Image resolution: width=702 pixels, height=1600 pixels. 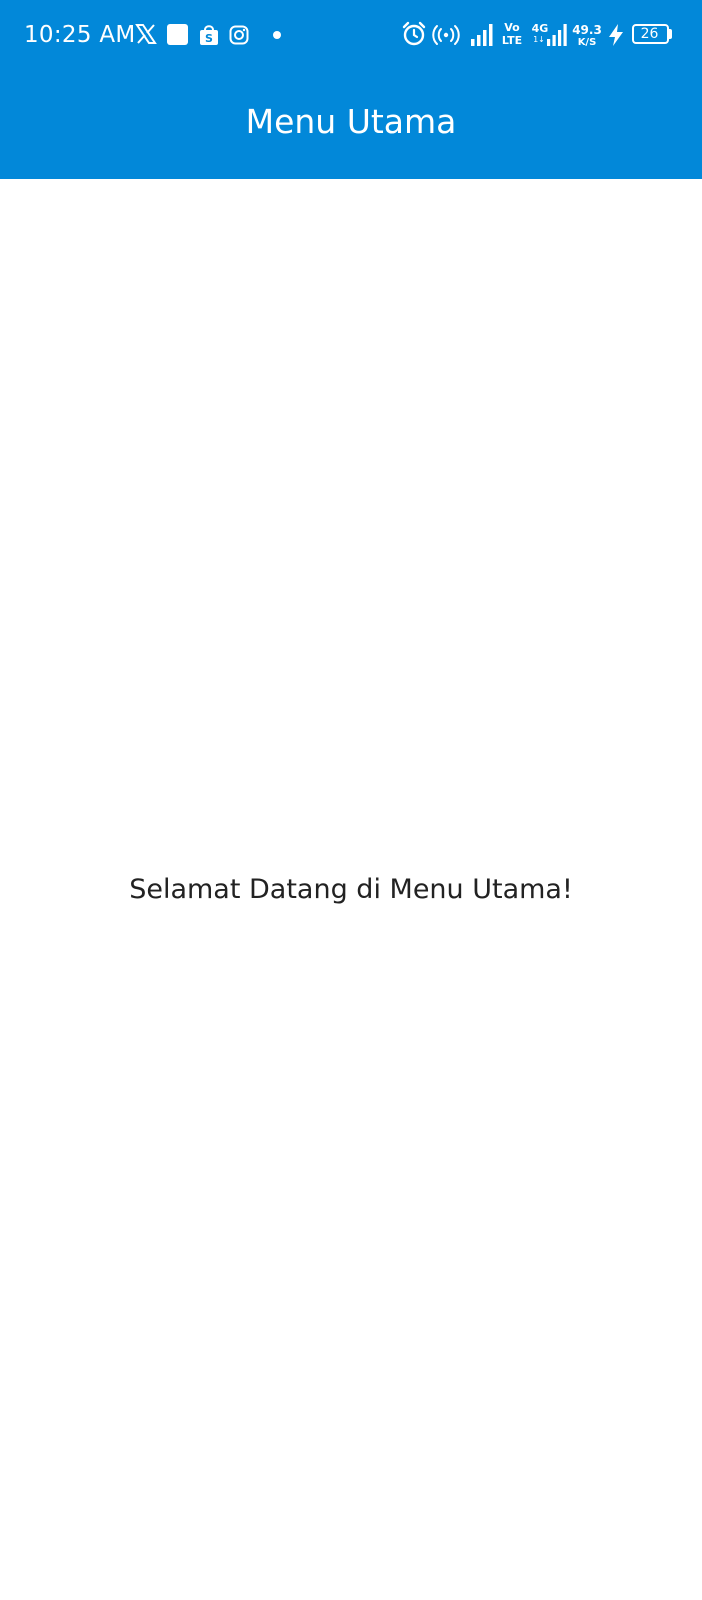 I want to click on app-square-icon, so click(x=177, y=34).